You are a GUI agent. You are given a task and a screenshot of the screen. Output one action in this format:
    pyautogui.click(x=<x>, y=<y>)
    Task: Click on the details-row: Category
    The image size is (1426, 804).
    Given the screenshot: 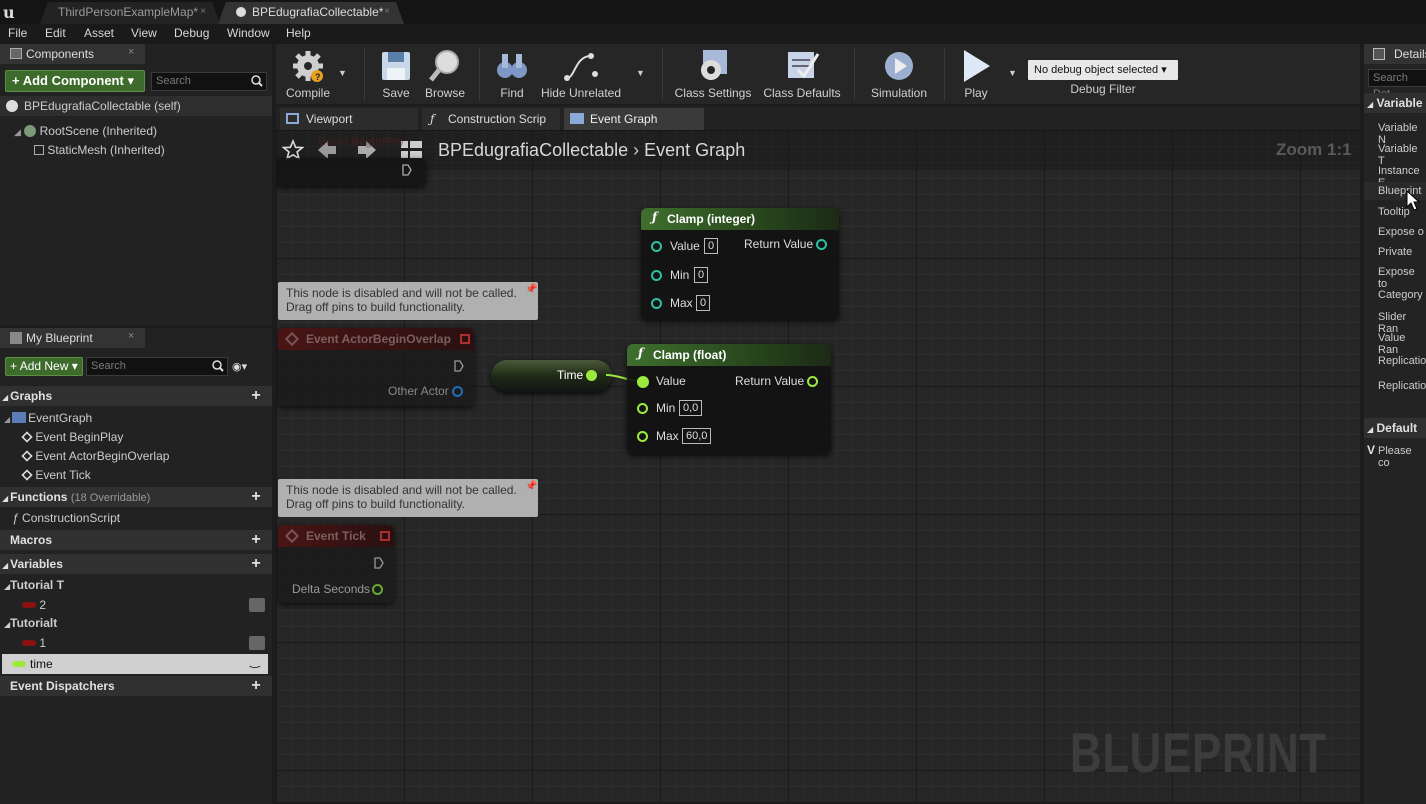 What is the action you would take?
    pyautogui.click(x=1400, y=295)
    